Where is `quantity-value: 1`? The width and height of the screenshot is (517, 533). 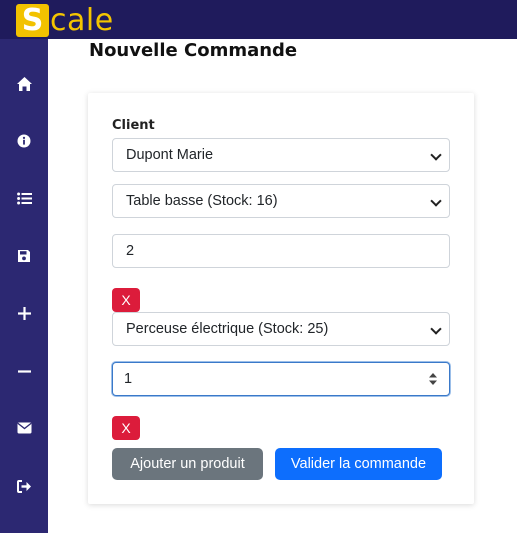
quantity-value: 1 is located at coordinates (128, 379).